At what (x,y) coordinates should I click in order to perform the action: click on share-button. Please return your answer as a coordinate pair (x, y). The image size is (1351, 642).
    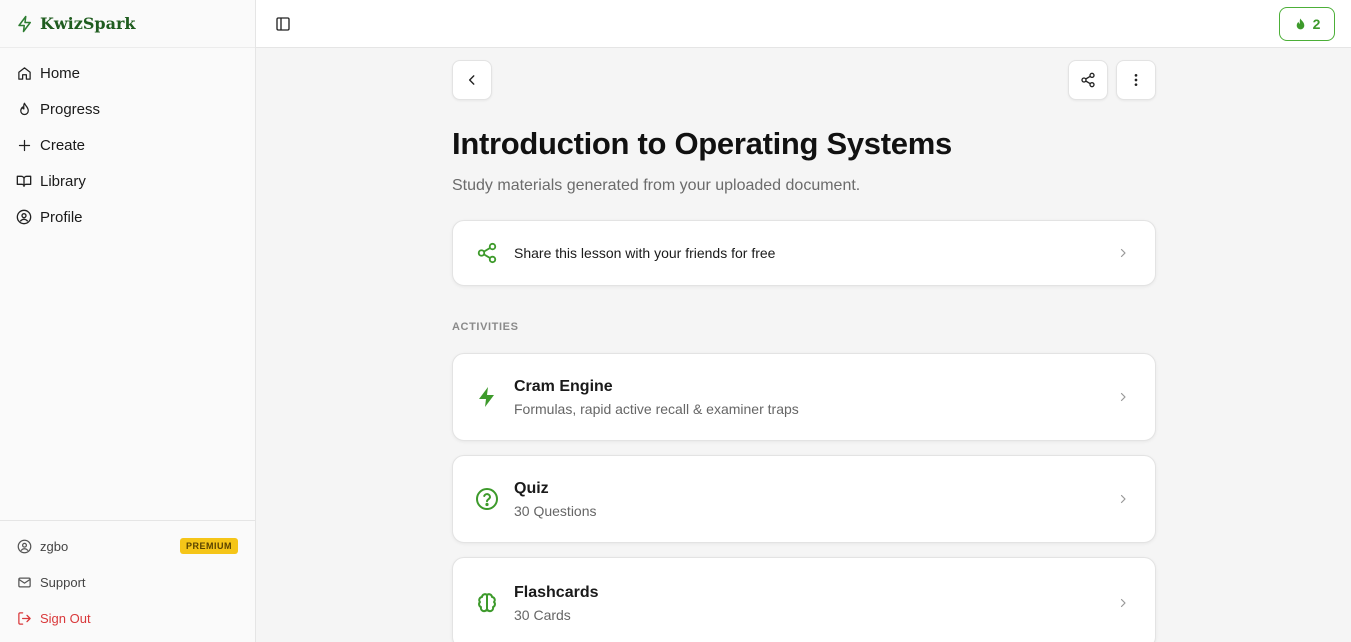
    Looking at the image, I should click on (1088, 80).